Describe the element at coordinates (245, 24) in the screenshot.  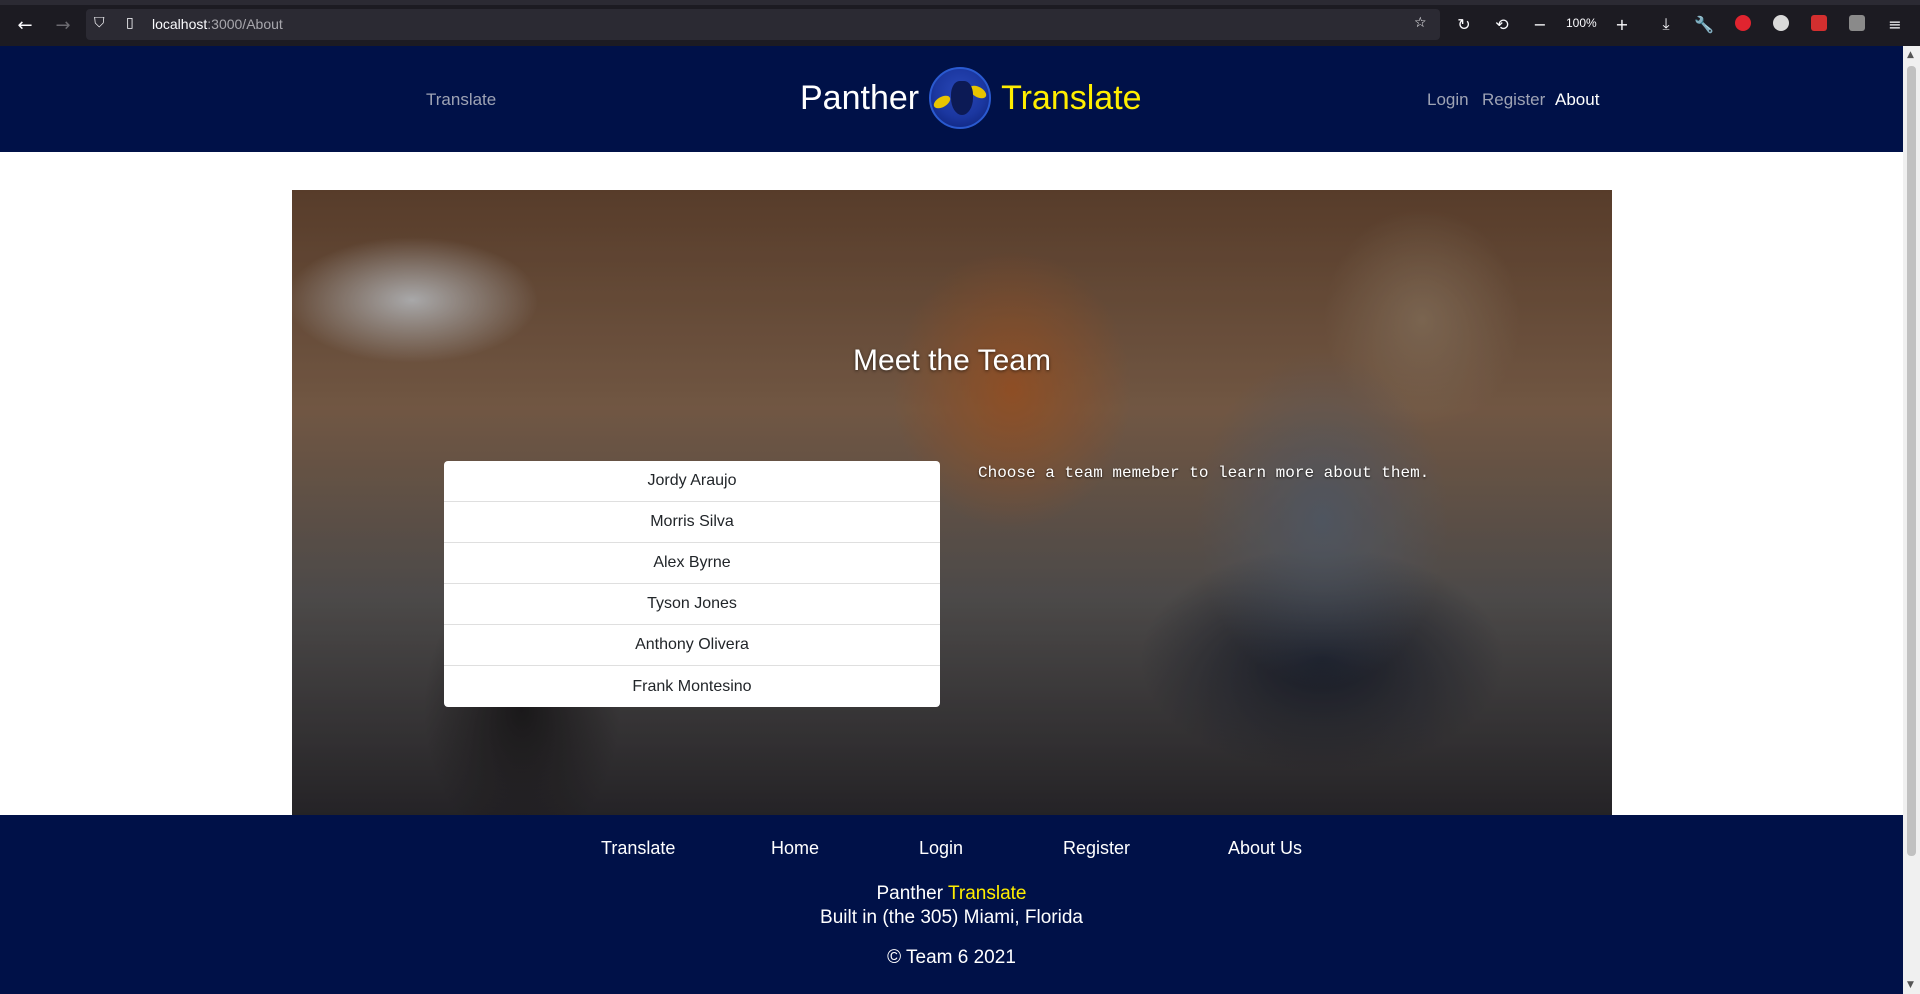
I see `url-path: :3000/About` at that location.